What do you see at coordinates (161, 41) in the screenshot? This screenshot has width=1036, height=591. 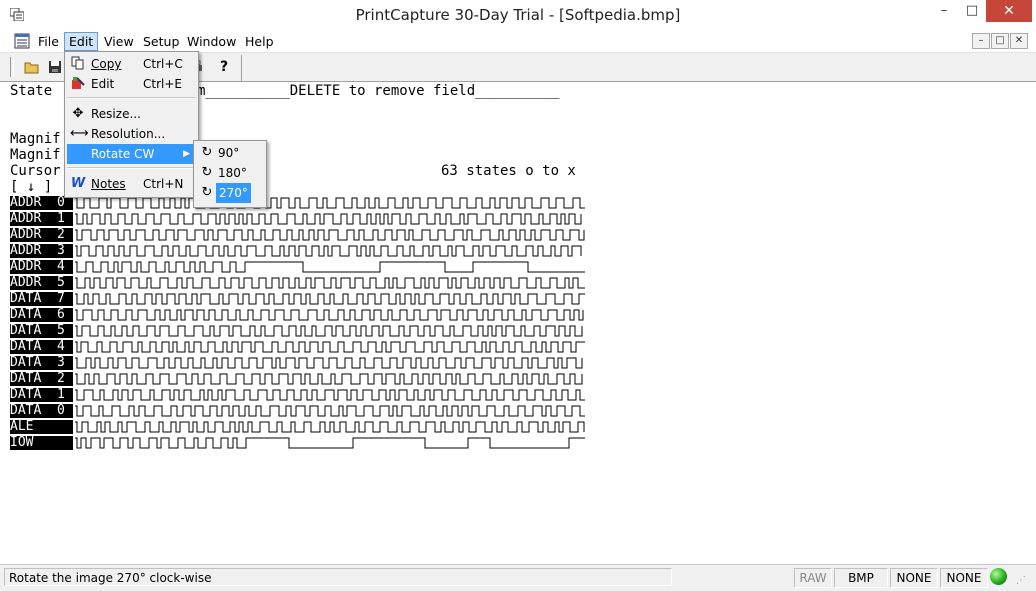 I see `menu-setup: Setup` at bounding box center [161, 41].